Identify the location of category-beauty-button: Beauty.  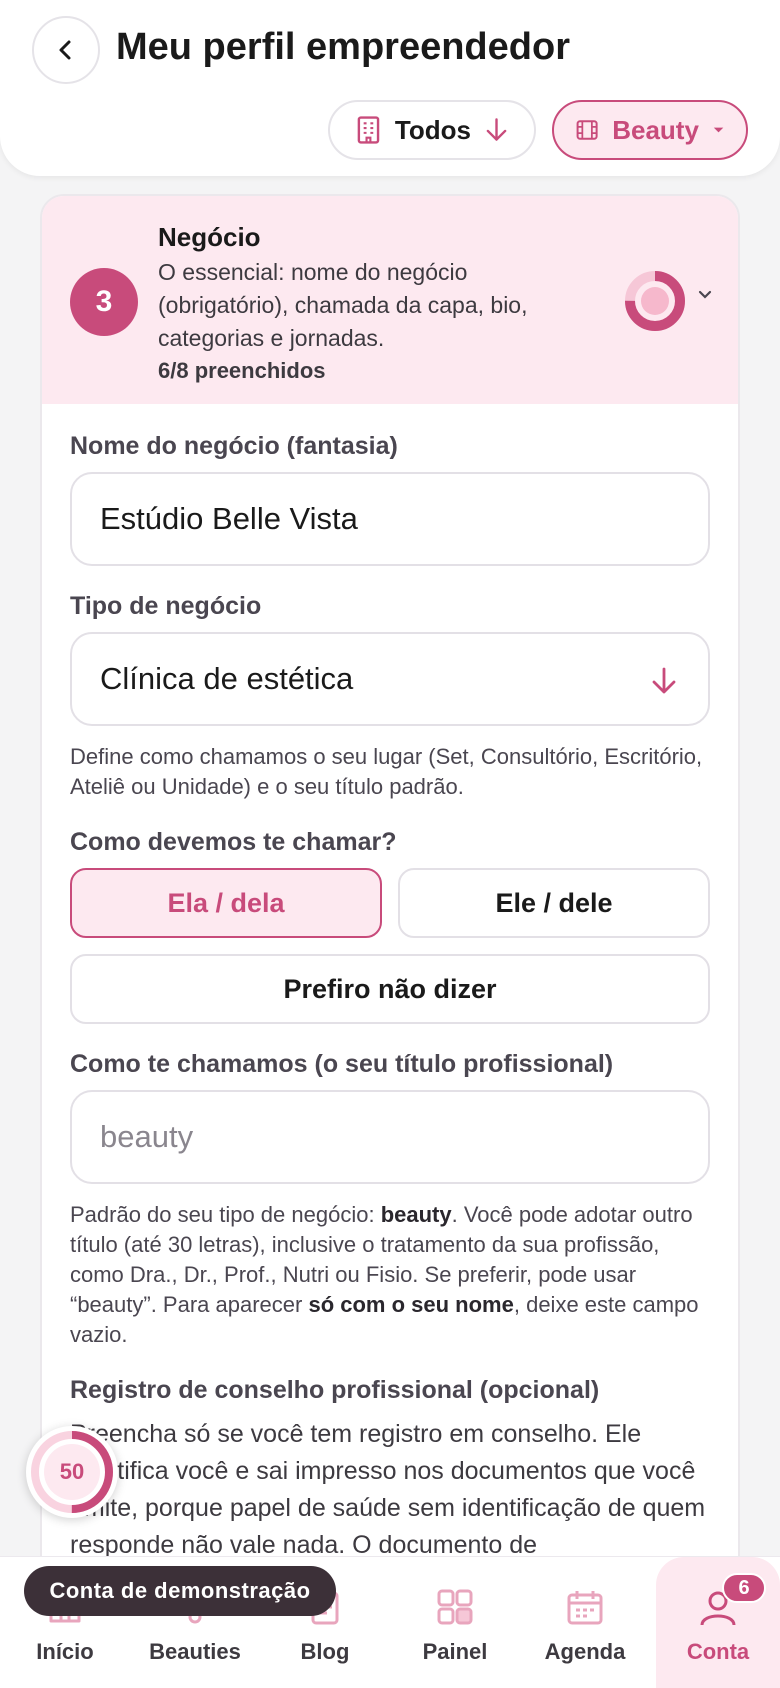
(650, 130).